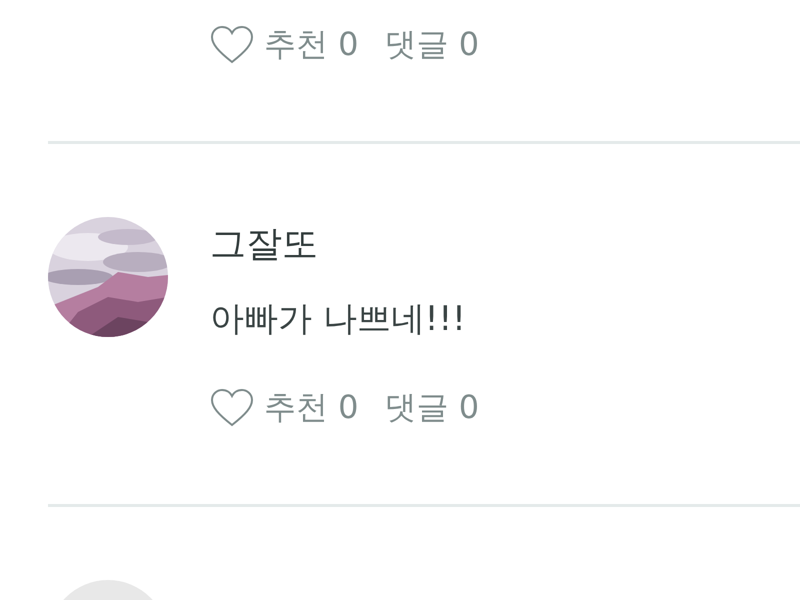 This screenshot has height=600, width=800. What do you see at coordinates (338, 319) in the screenshot?
I see `comment-text: 아빠가 나쁘네!!!` at bounding box center [338, 319].